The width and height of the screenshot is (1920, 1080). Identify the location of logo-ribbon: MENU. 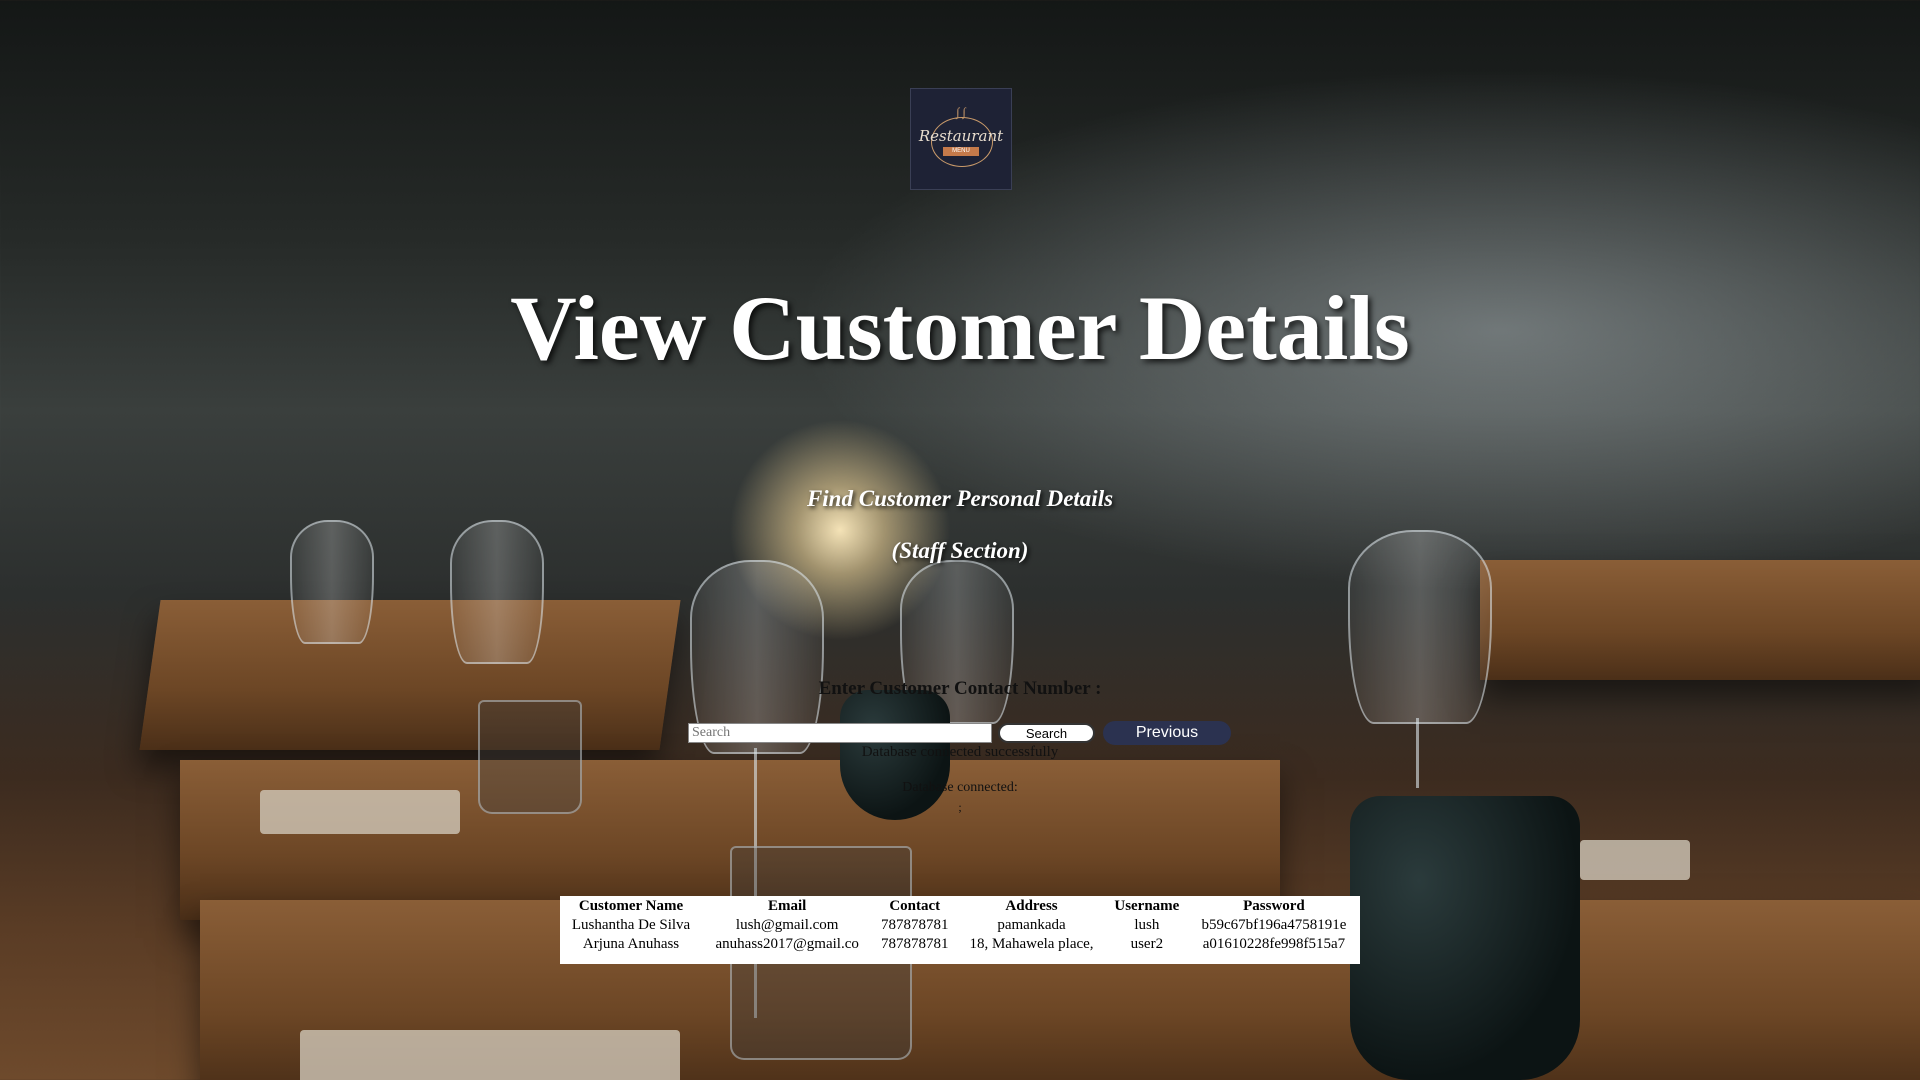
(961, 151).